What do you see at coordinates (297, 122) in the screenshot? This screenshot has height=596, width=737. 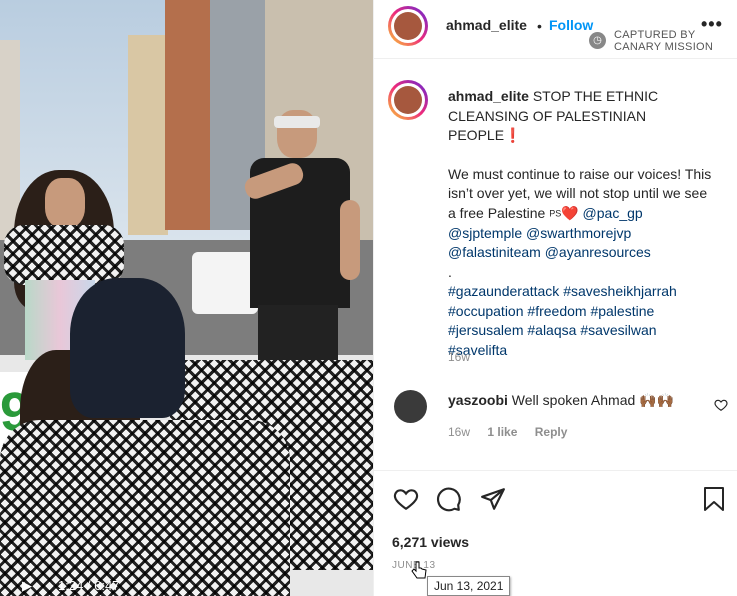 I see `speaker-headband` at bounding box center [297, 122].